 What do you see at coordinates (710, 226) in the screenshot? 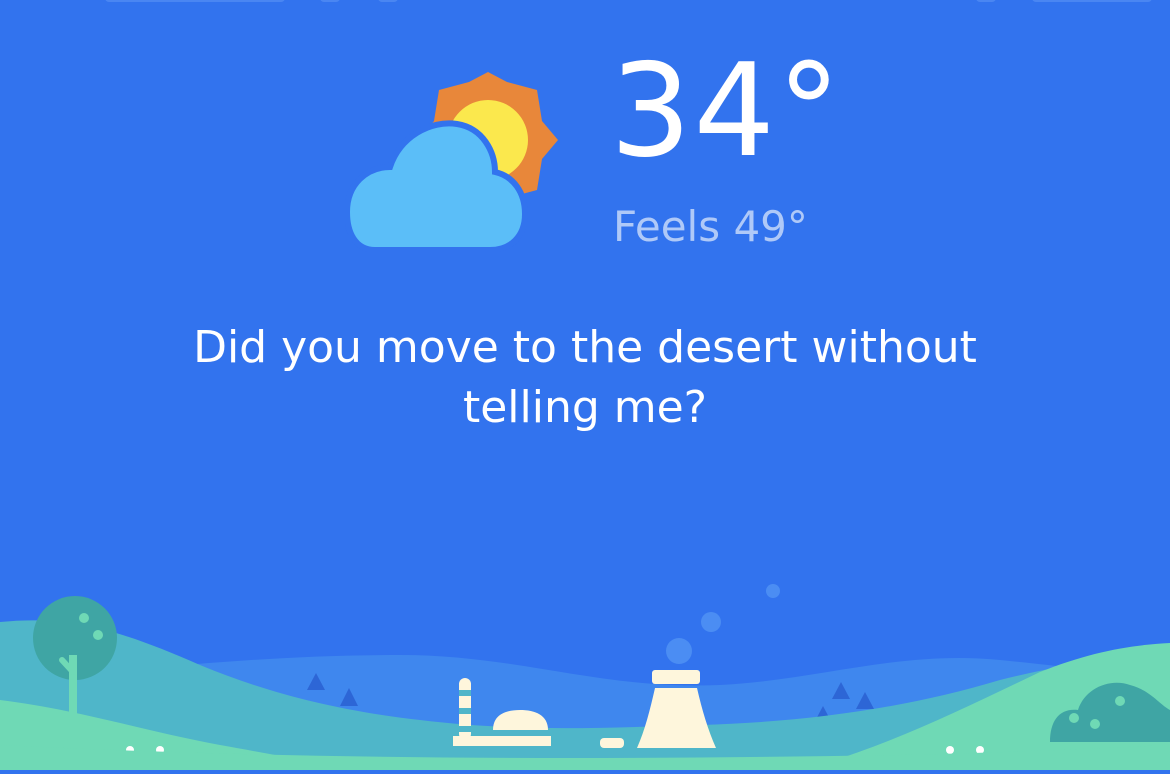
I see `feels-like: Feels 49°` at bounding box center [710, 226].